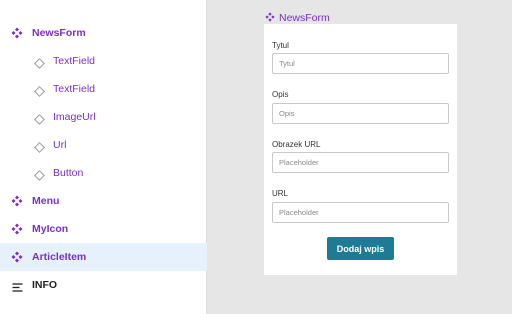  I want to click on url-input, so click(360, 212).